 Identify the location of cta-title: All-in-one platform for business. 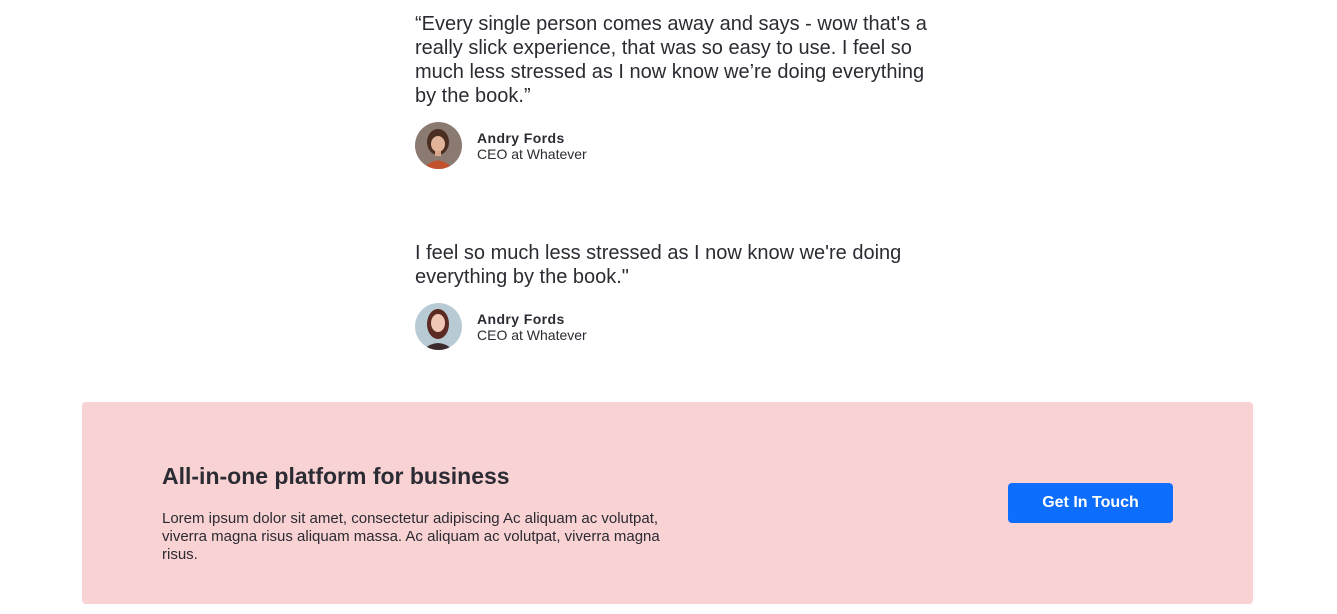
(336, 476).